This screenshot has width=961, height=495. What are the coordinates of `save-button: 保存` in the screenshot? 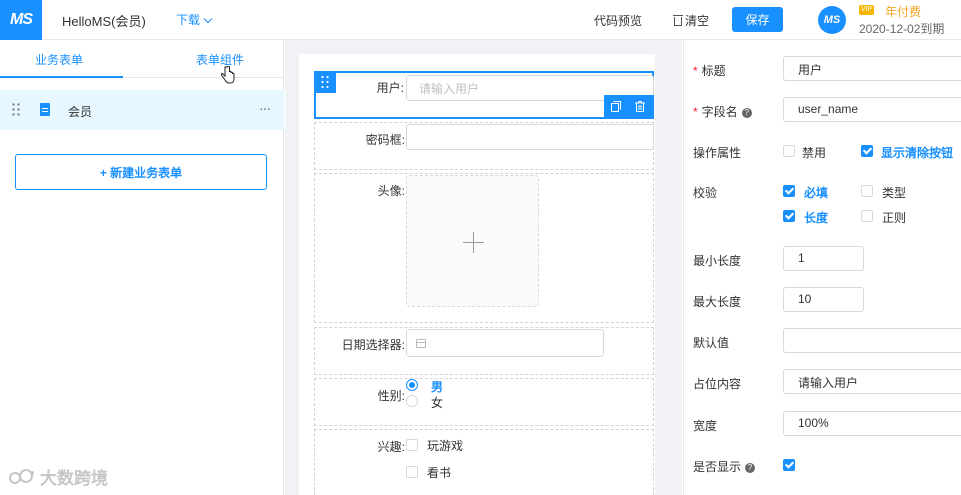 It's located at (757, 19).